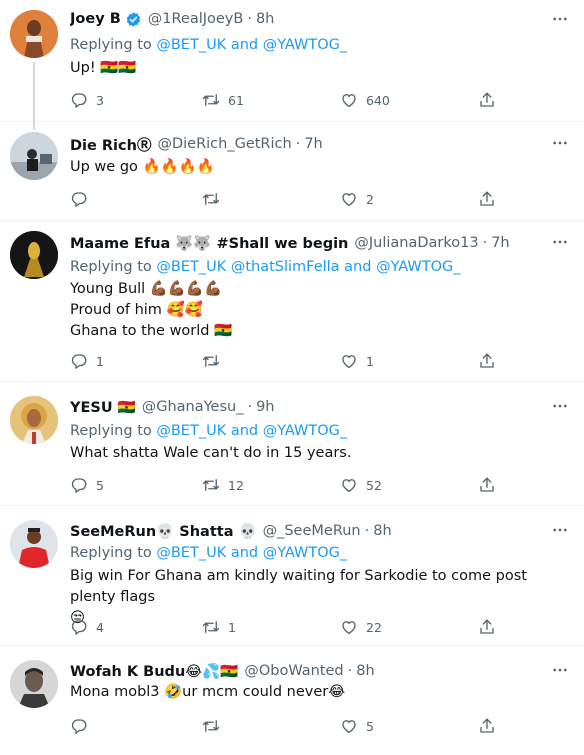  I want to click on timestamp: 9h, so click(265, 407).